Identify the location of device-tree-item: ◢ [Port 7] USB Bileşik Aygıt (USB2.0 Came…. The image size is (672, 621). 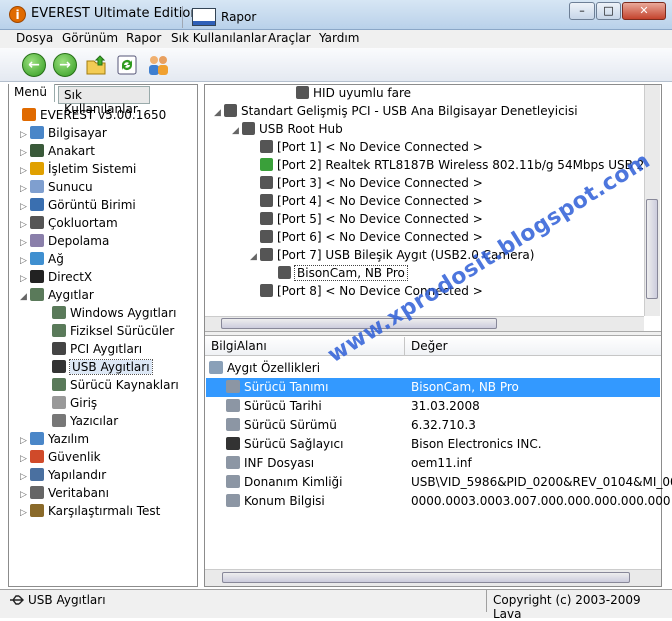
(427, 255).